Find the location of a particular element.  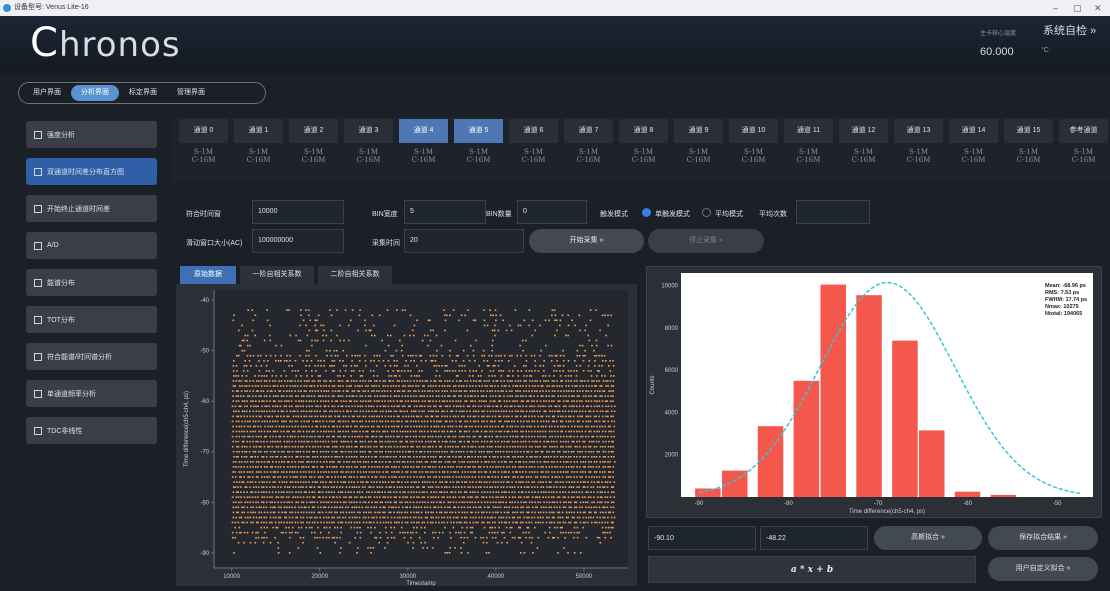

sidebar-item-7: 单通道频率分析 is located at coordinates (91, 393).